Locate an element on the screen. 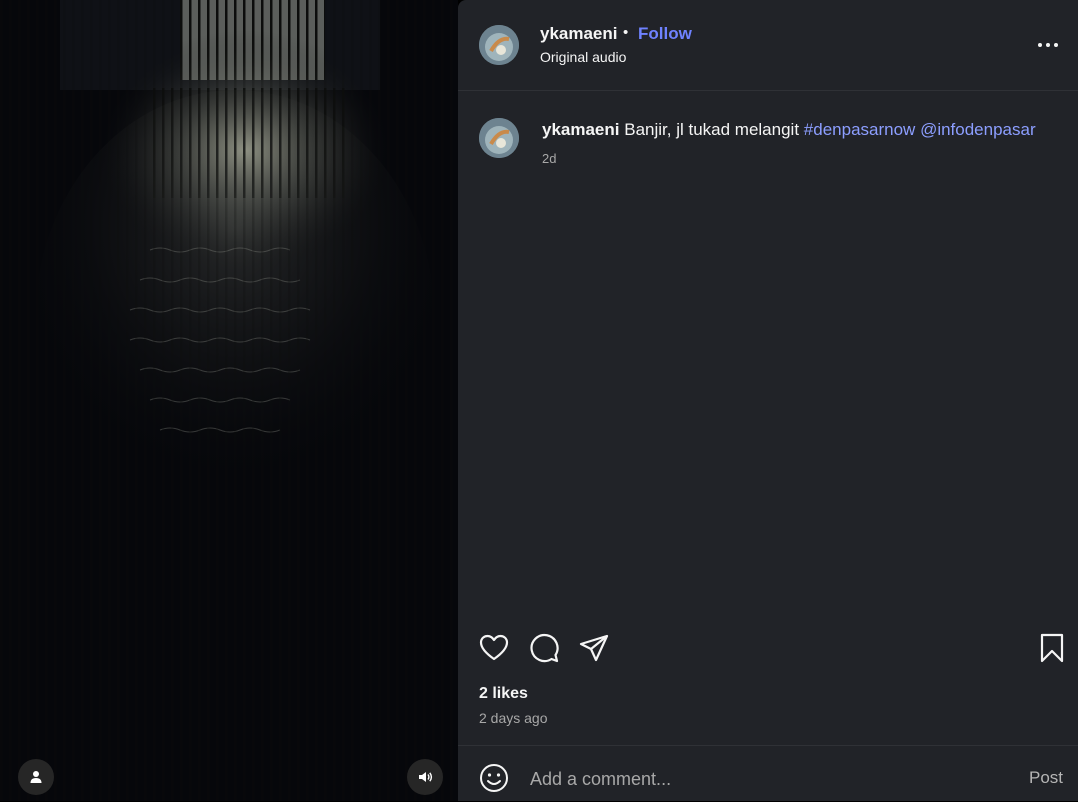 Image resolution: width=1078 pixels, height=802 pixels. post-date: 2 days ago is located at coordinates (513, 718).